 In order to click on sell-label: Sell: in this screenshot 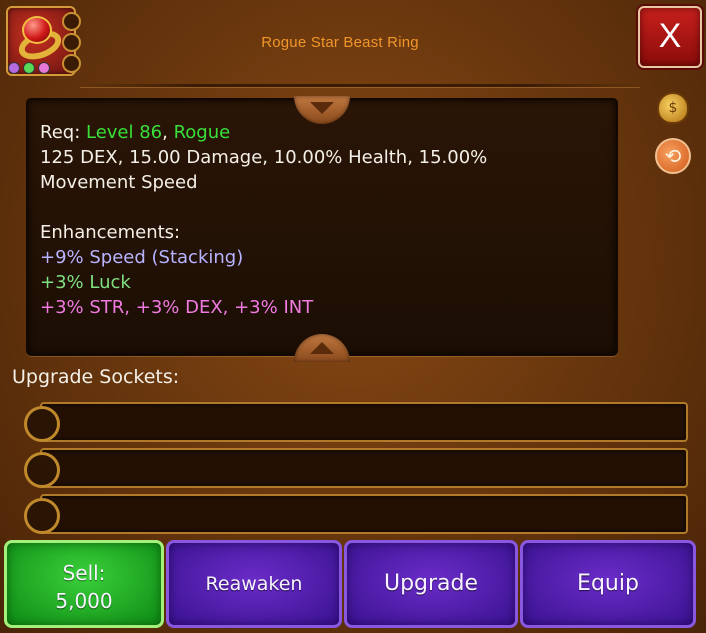, I will do `click(84, 573)`.